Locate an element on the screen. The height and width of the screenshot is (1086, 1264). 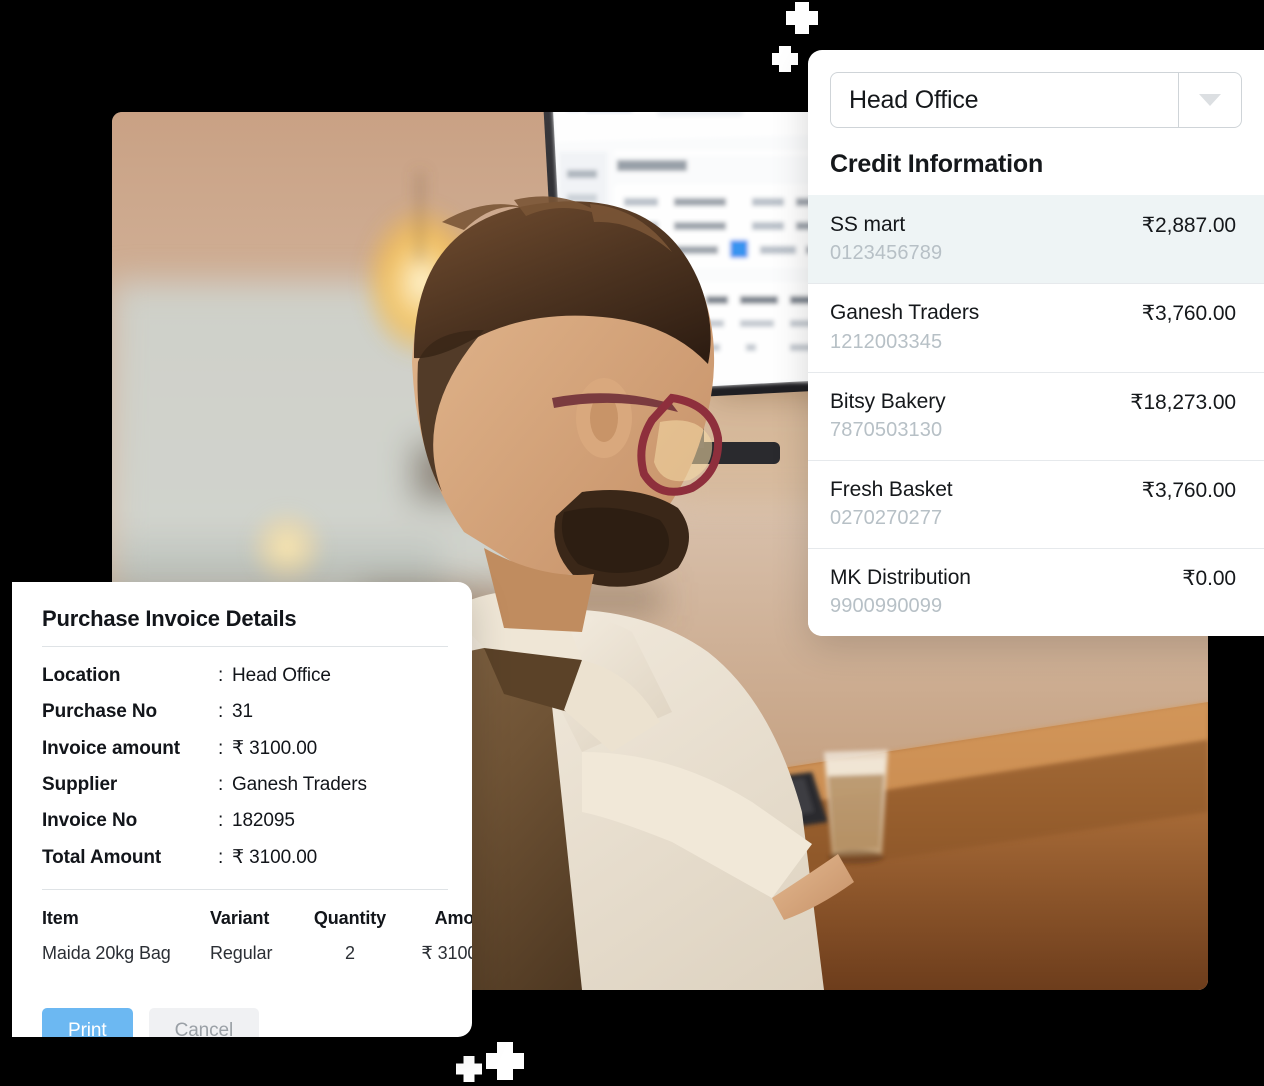
invoice-field-label: Supplier is located at coordinates (80, 784).